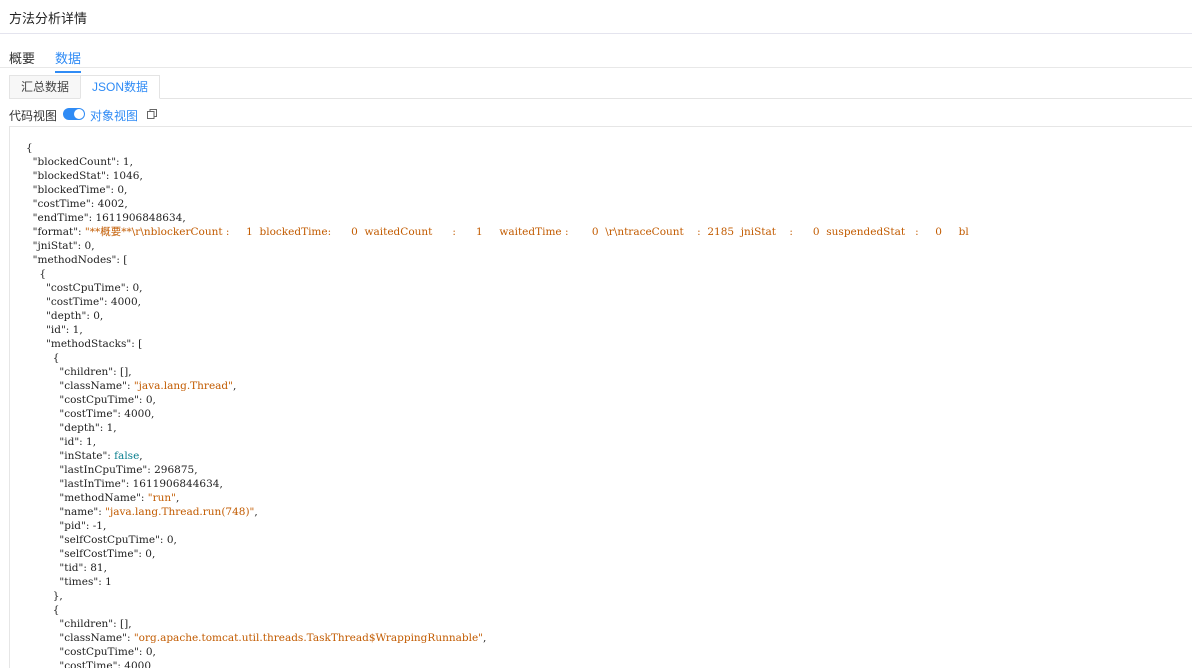  What do you see at coordinates (497, 428) in the screenshot?
I see `code-line: "depth": 1,` at bounding box center [497, 428].